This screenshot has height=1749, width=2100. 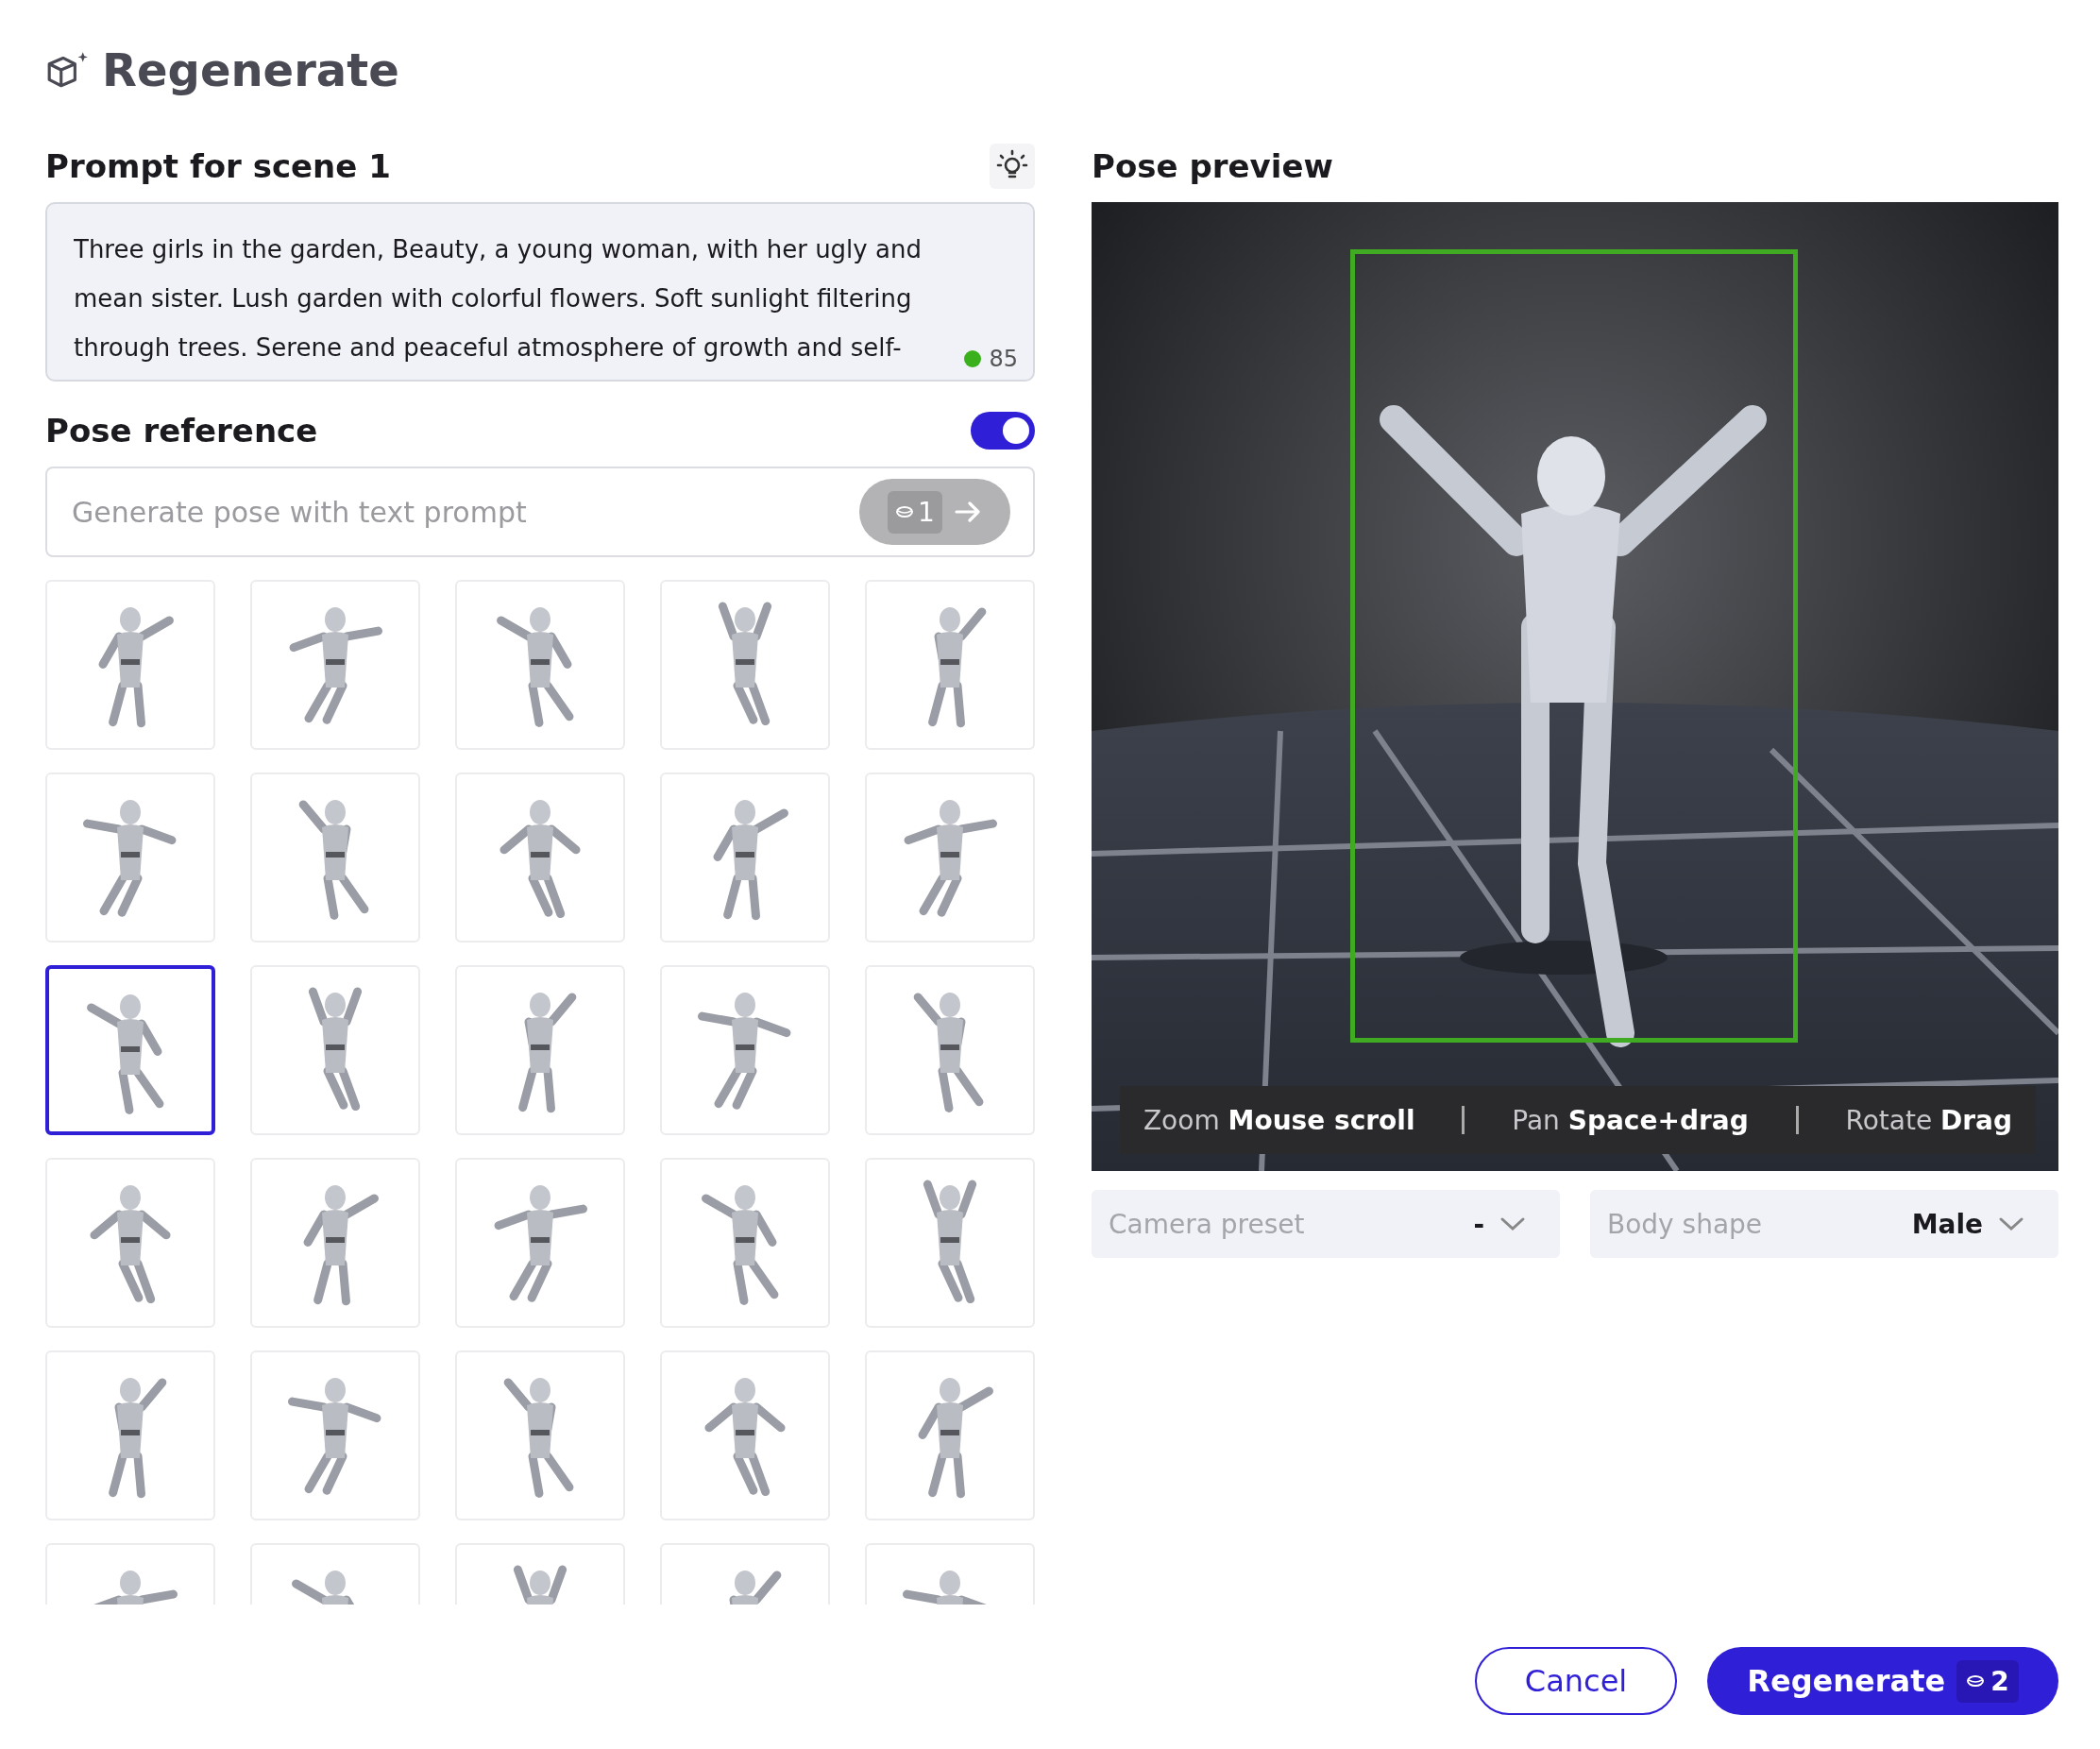 I want to click on pose-thumbnail, so click(x=130, y=1050).